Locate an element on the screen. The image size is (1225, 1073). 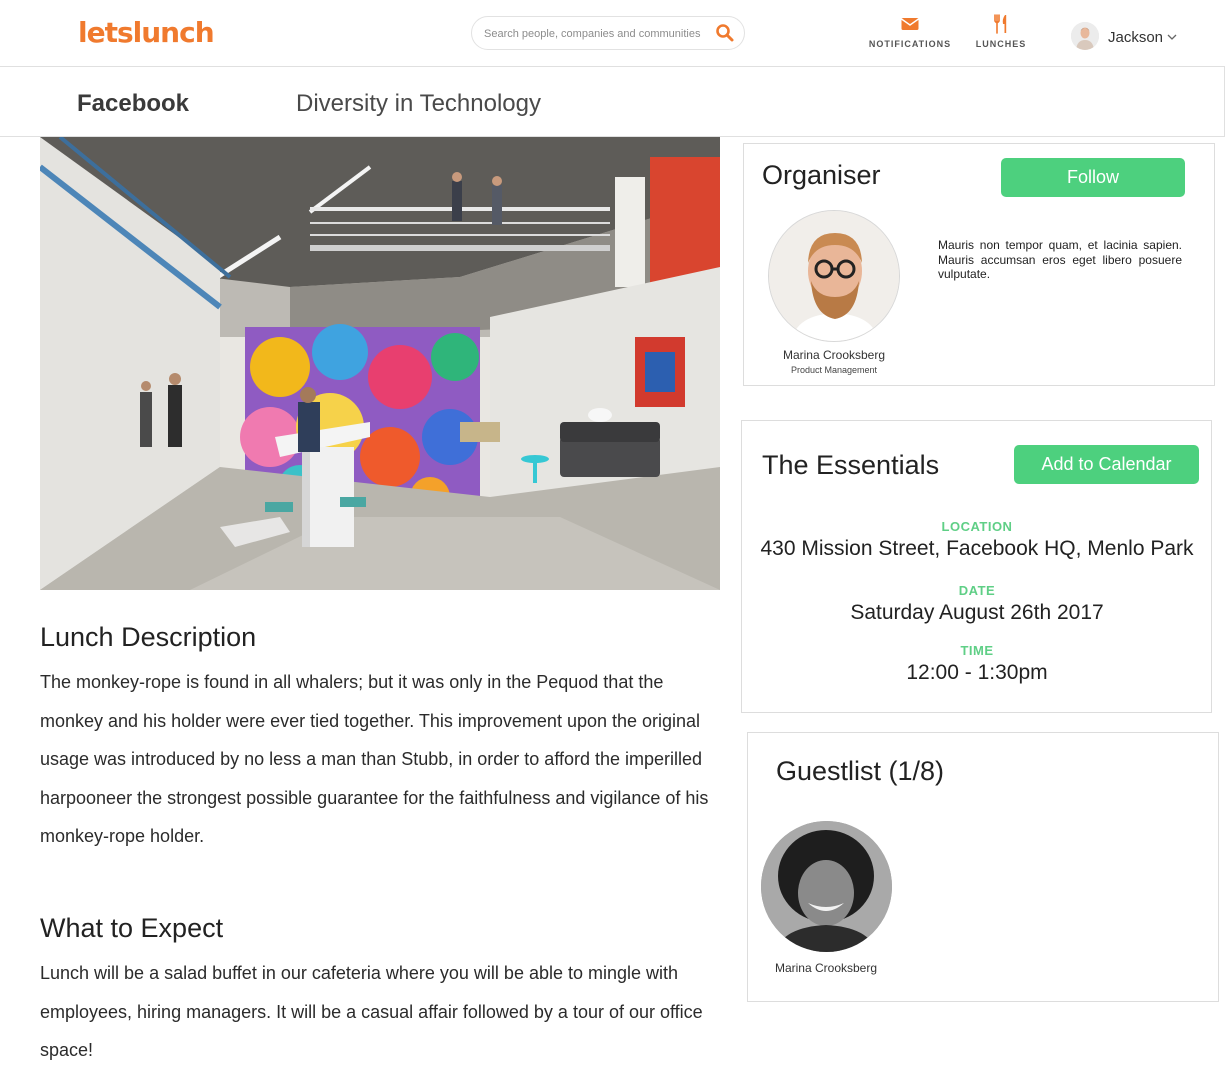
lunch-description-heading: Lunch Description is located at coordinates (148, 637).